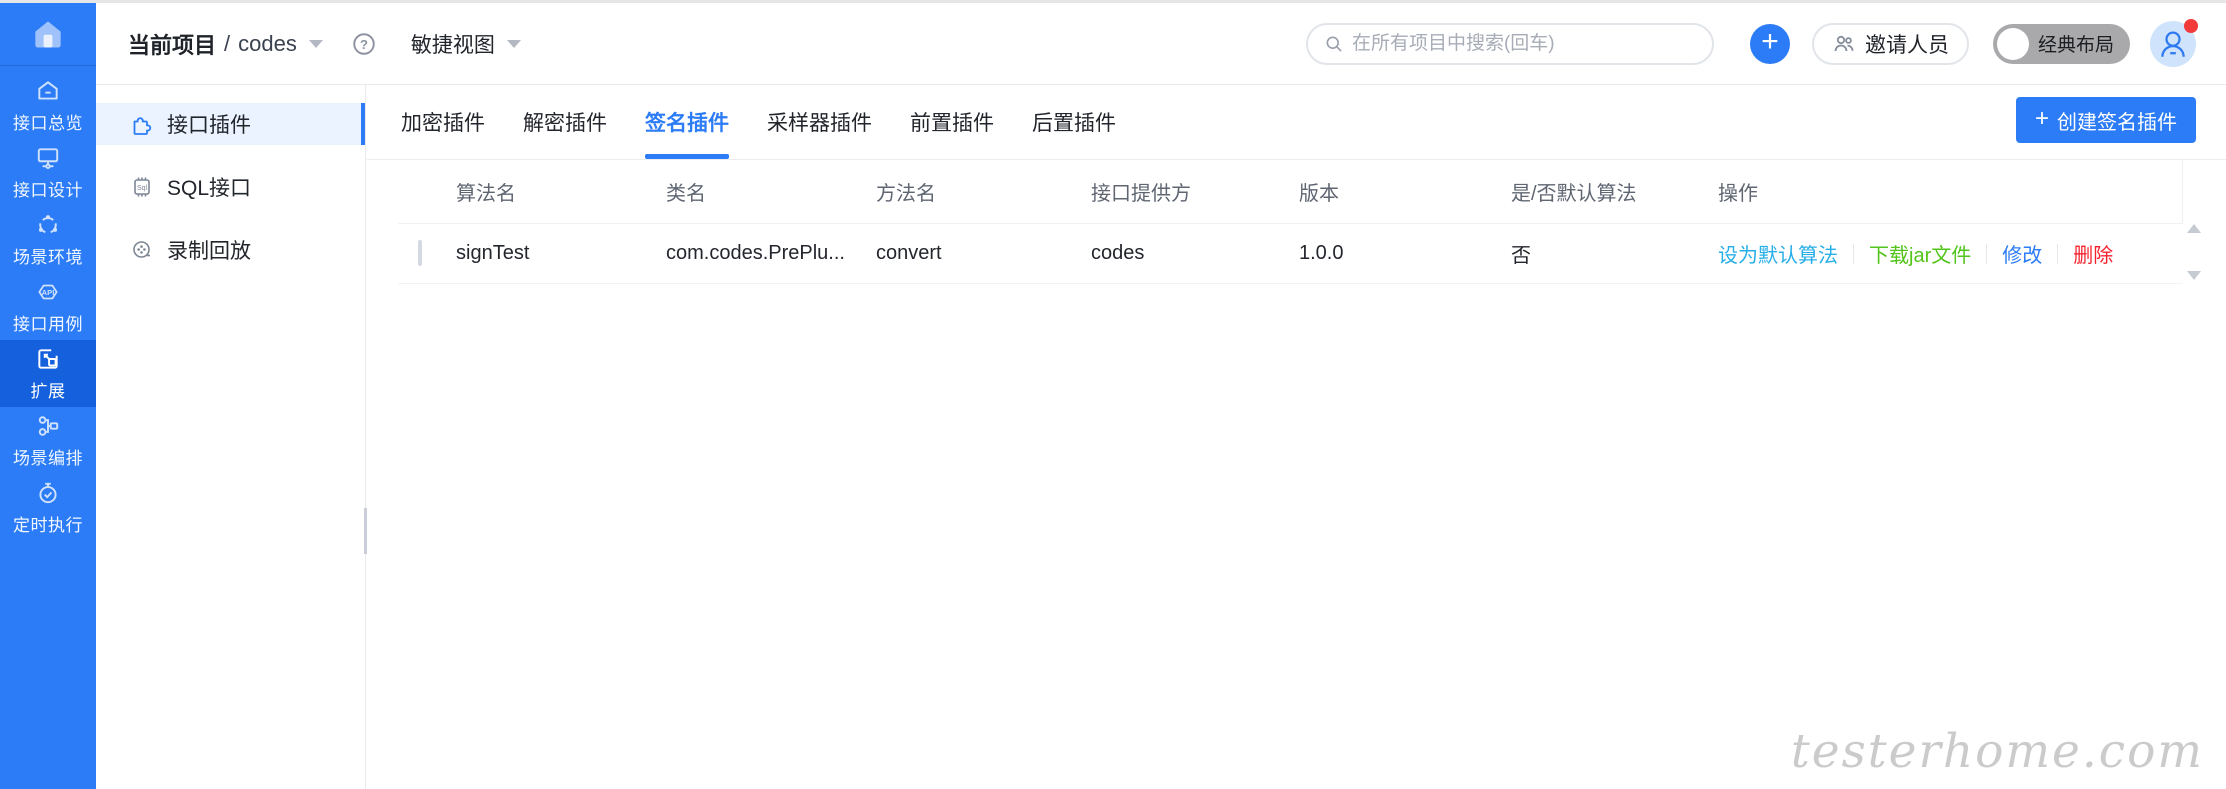 This screenshot has height=789, width=2226. What do you see at coordinates (909, 253) in the screenshot?
I see `cell-method-name: convert` at bounding box center [909, 253].